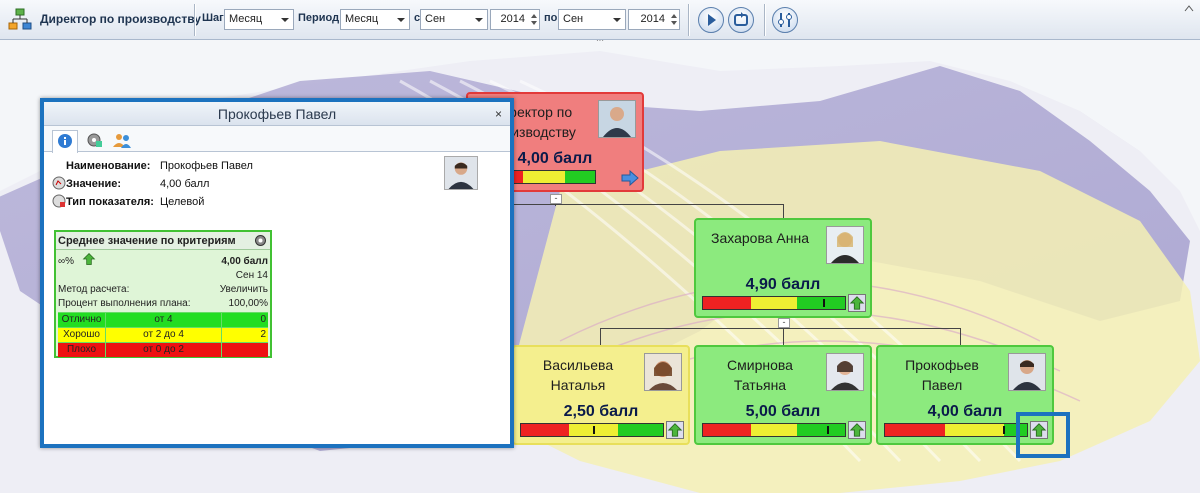  Describe the element at coordinates (592, 19) in the screenshot. I see `to-month-select: Сен` at that location.